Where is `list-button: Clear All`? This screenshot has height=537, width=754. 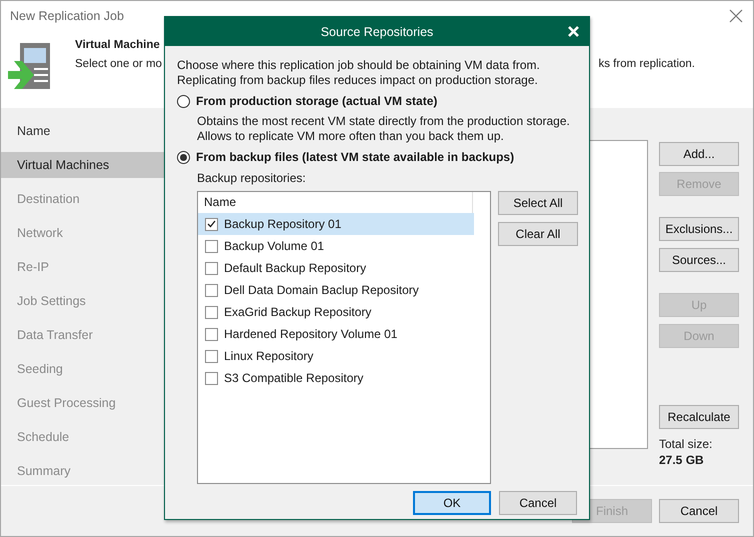 list-button: Clear All is located at coordinates (538, 234).